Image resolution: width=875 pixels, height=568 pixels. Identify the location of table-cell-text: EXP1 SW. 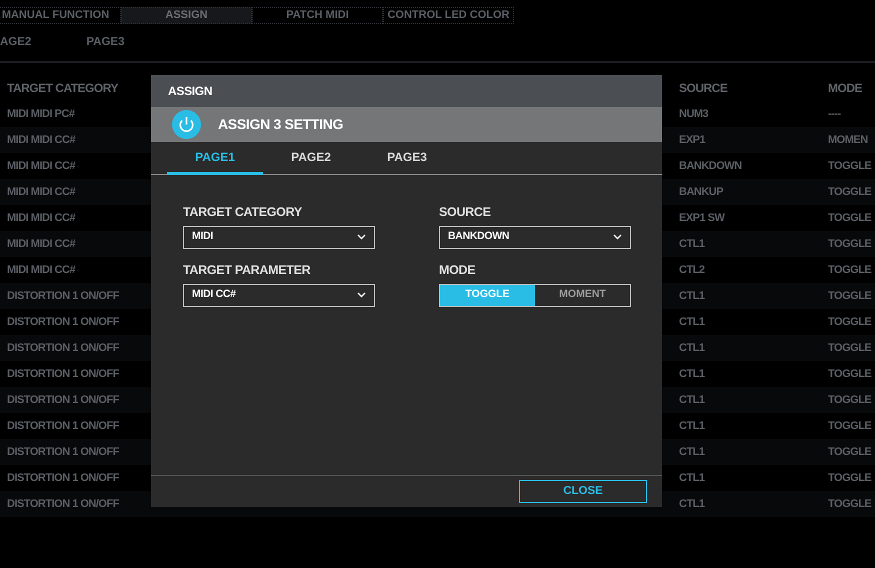
(701, 218).